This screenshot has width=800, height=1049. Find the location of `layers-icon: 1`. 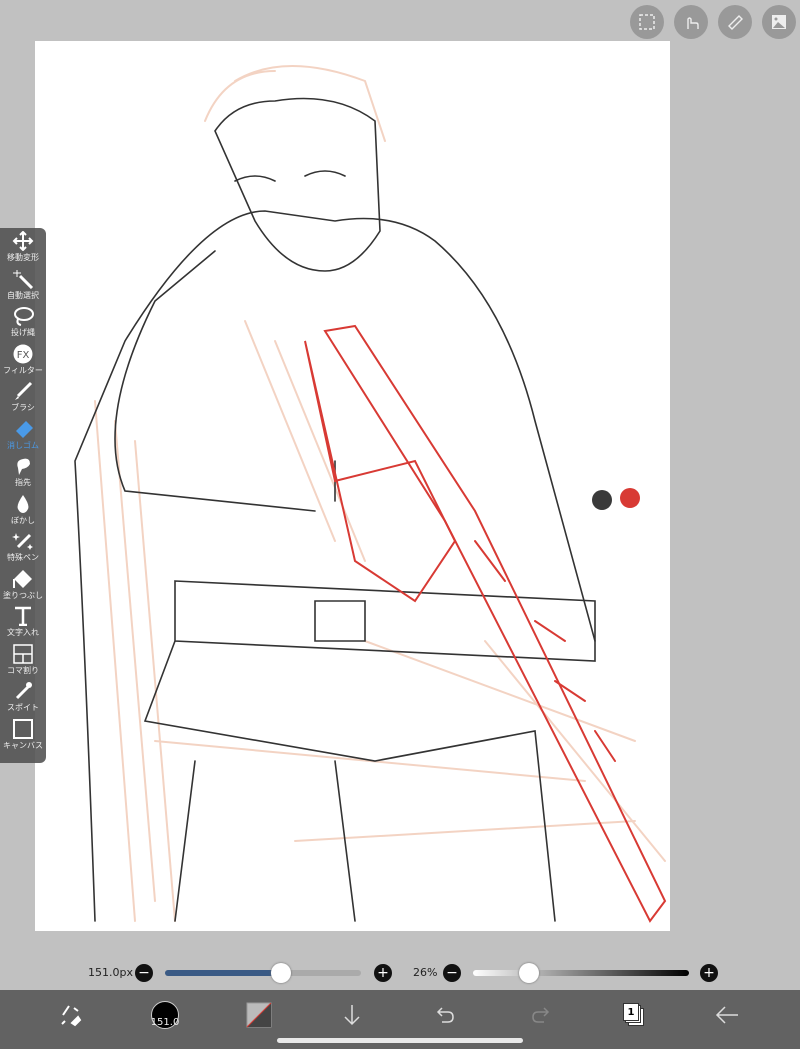

layers-icon: 1 is located at coordinates (634, 1015).